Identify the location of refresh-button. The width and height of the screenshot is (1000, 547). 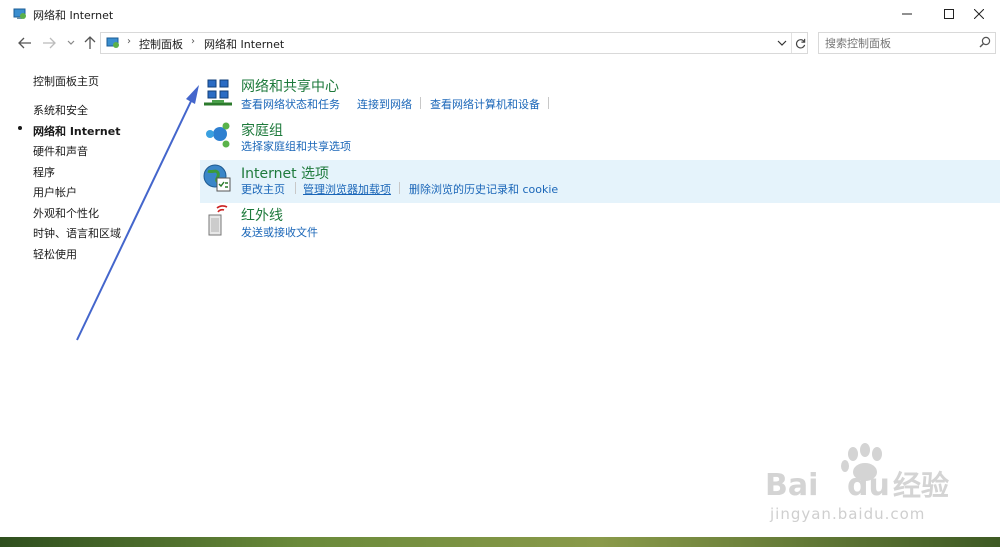
(799, 43).